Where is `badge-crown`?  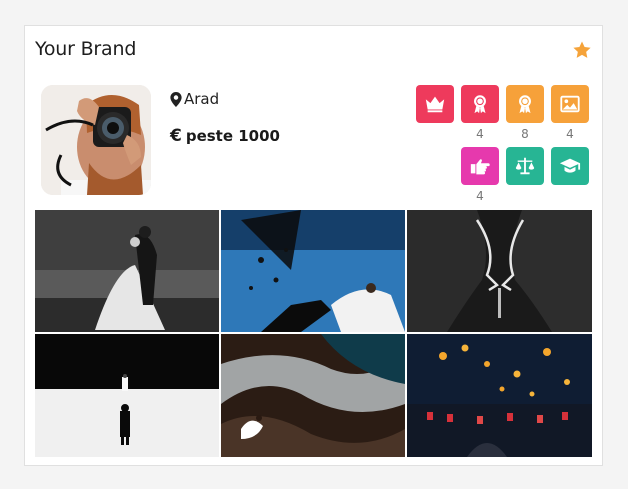
badge-crown is located at coordinates (435, 104).